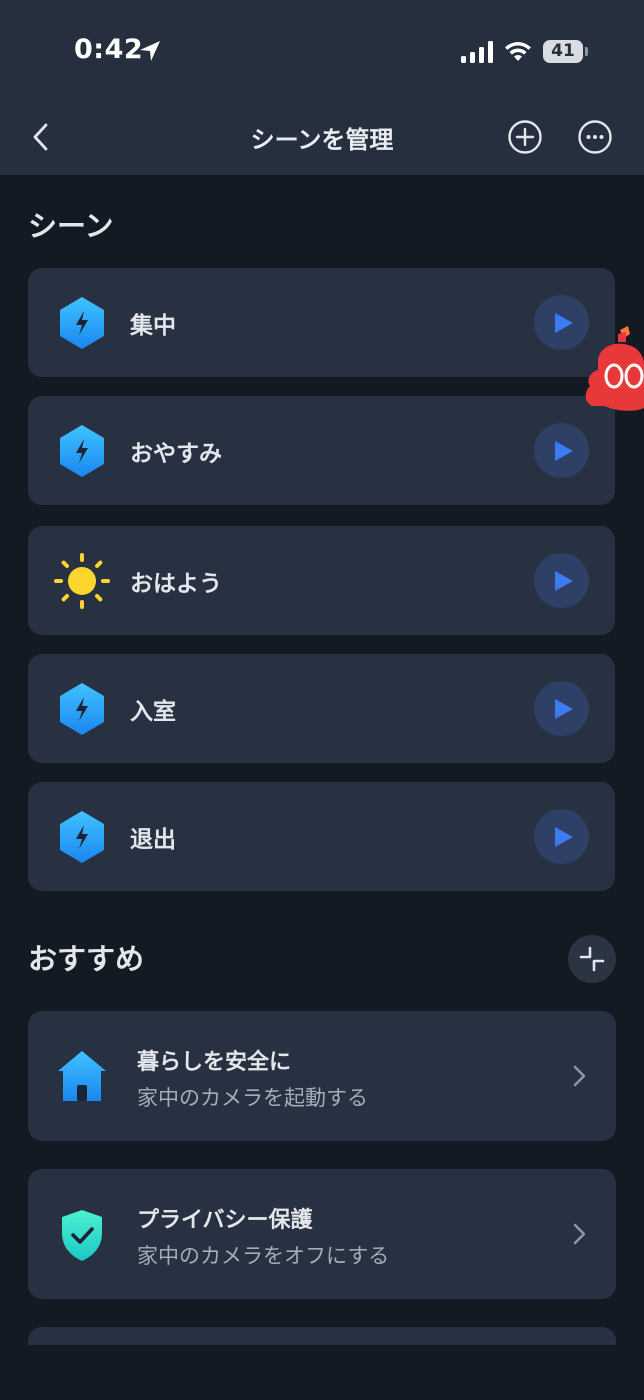  I want to click on shield-check-icon, so click(82, 1235).